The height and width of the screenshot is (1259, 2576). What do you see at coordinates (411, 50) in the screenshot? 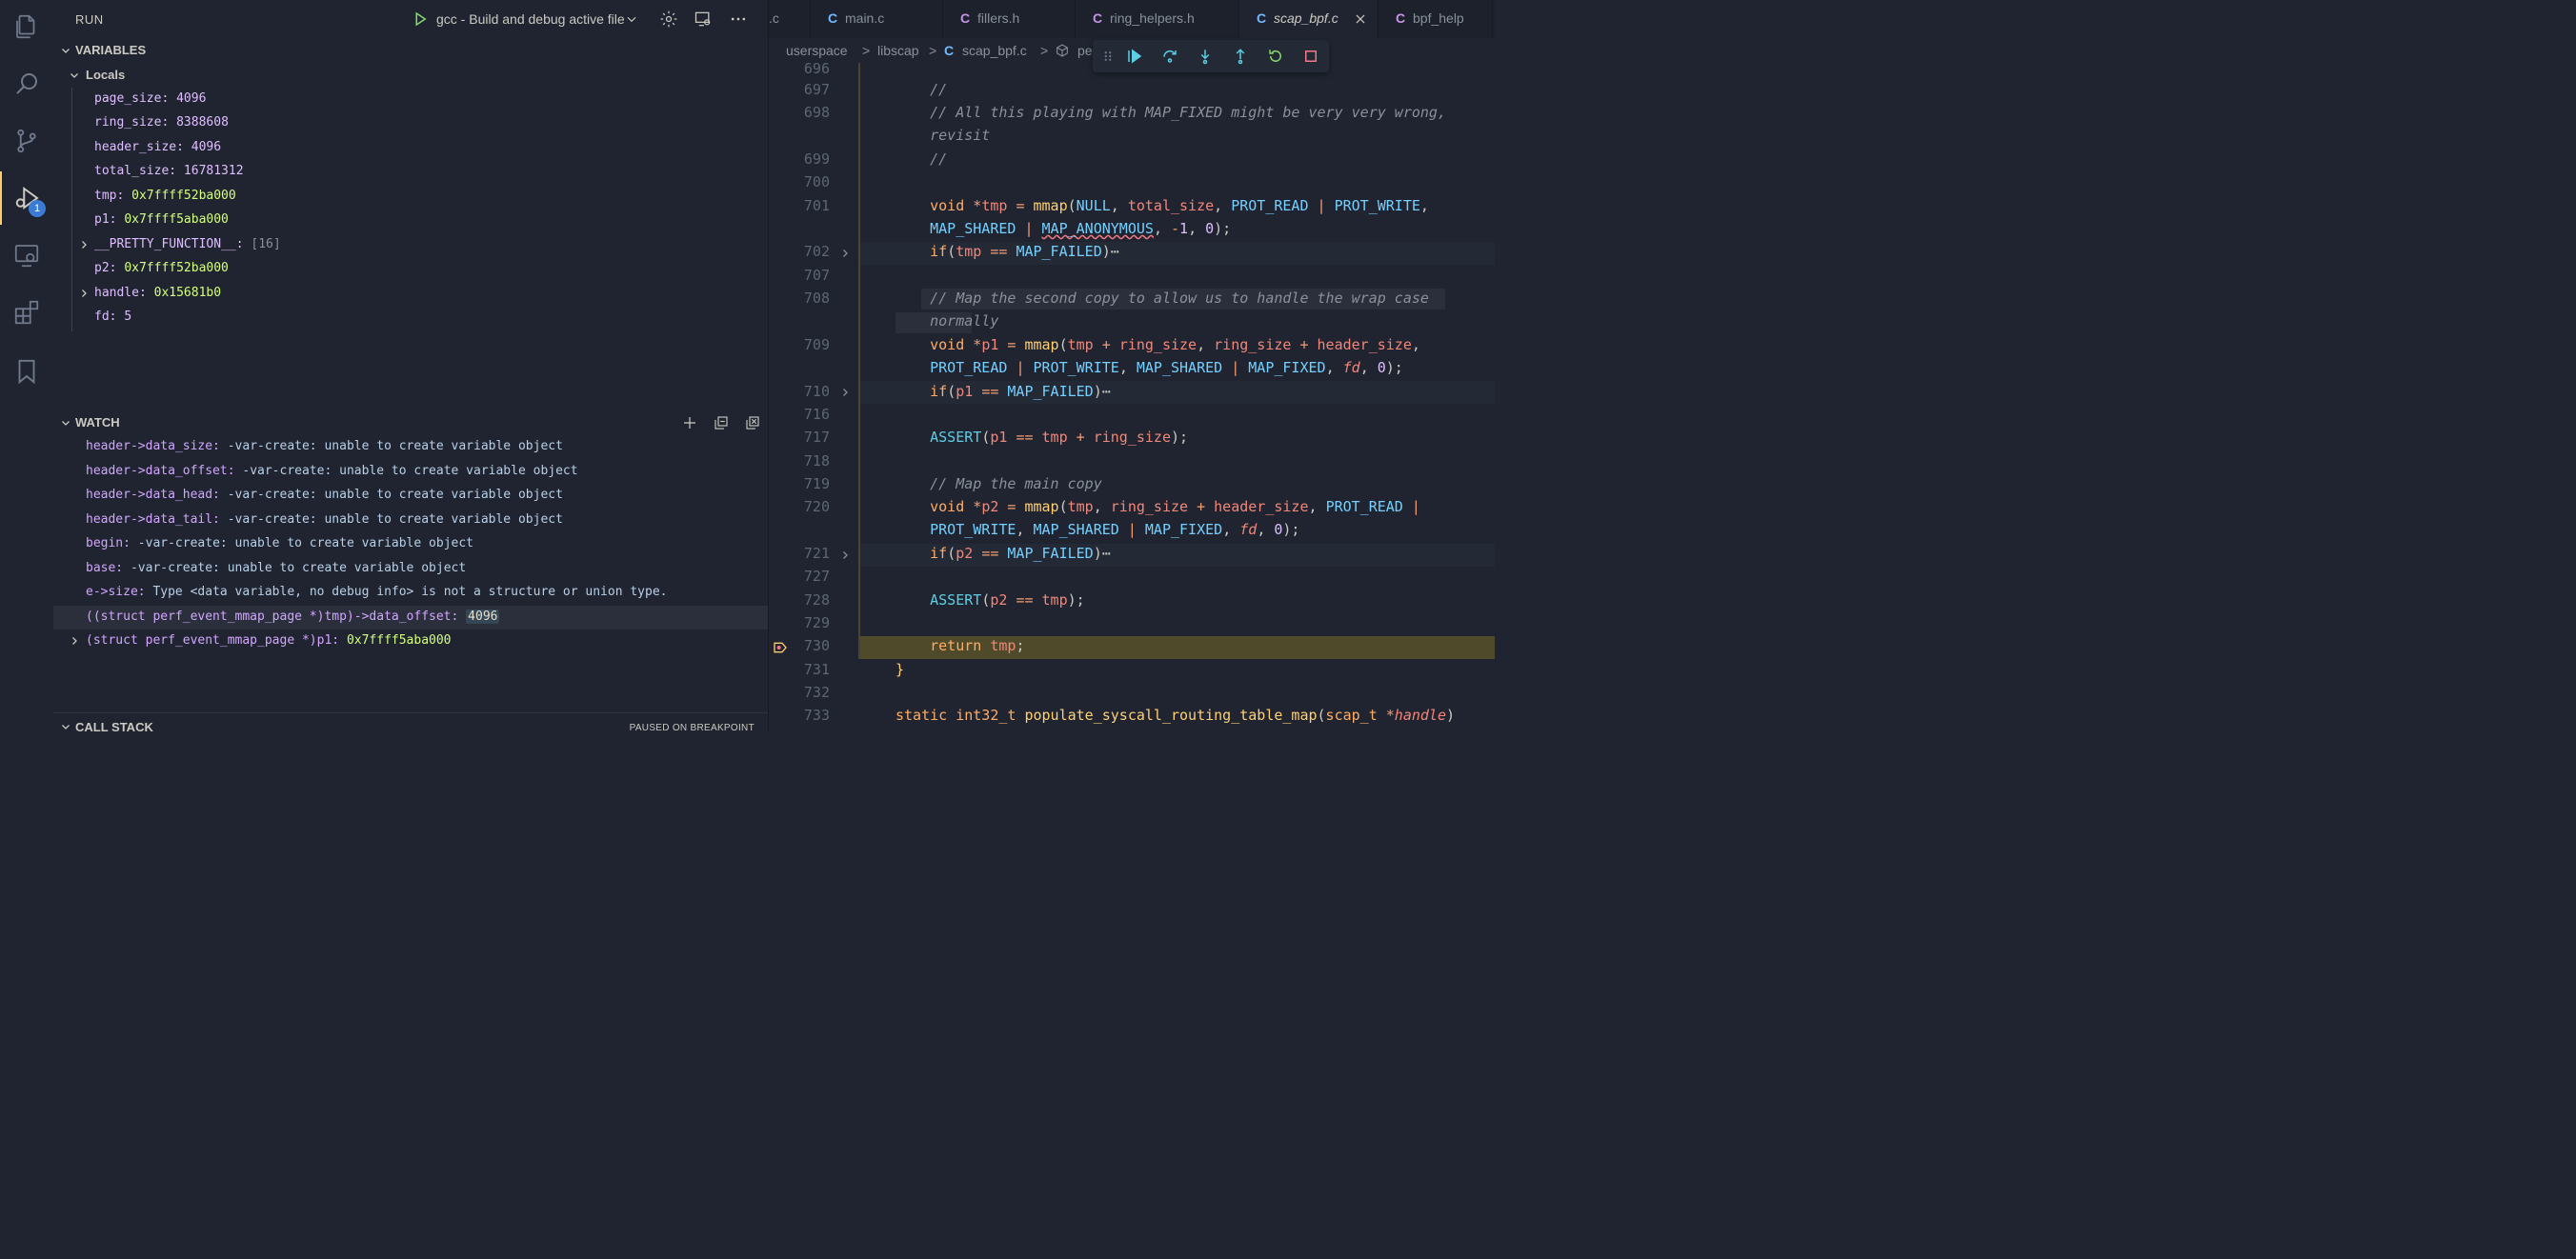
I see `variables-section-header: VARIABLES` at bounding box center [411, 50].